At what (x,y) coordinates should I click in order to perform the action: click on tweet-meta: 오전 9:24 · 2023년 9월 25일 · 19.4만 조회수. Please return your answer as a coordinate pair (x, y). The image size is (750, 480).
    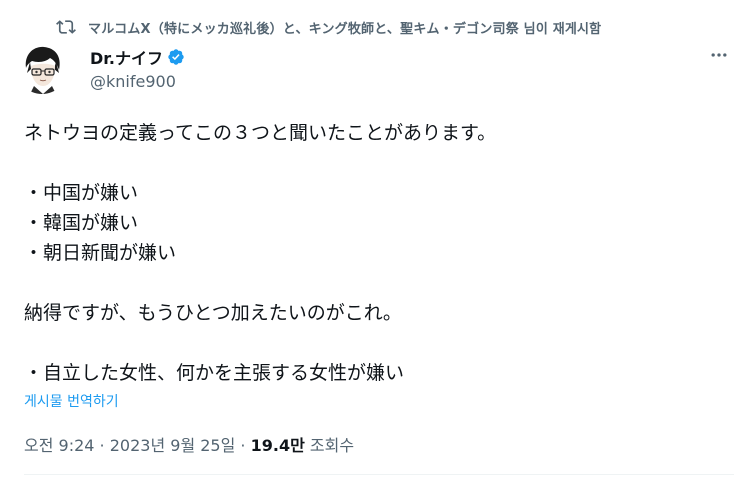
    Looking at the image, I should click on (189, 444).